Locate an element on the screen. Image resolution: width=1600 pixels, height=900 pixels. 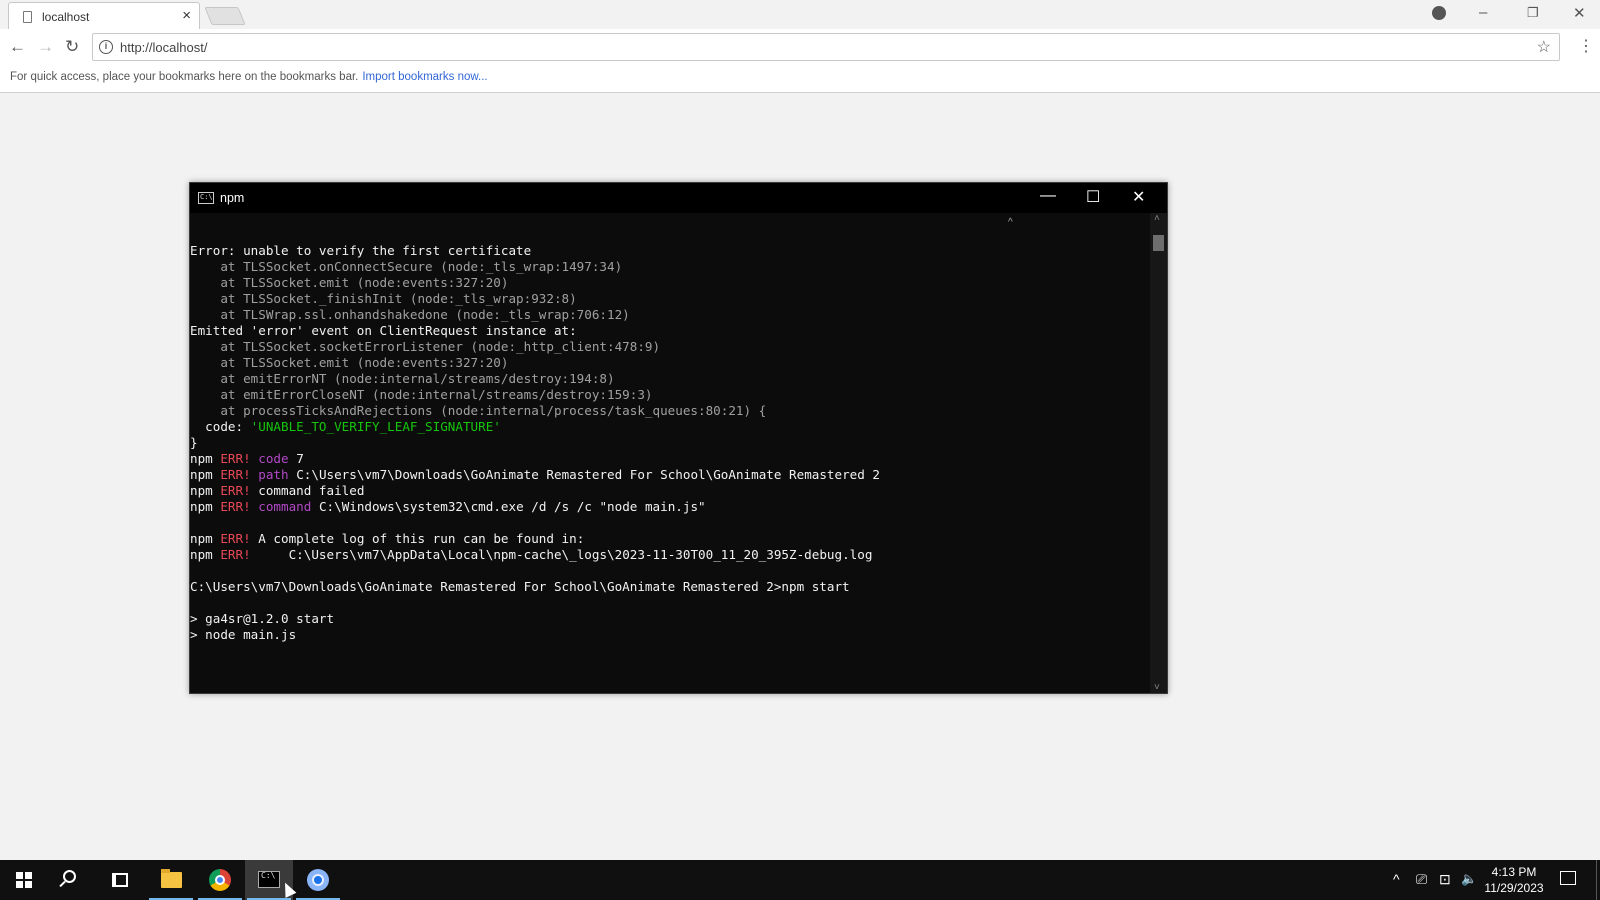
tab-localhost: localhost × is located at coordinates (104, 15).